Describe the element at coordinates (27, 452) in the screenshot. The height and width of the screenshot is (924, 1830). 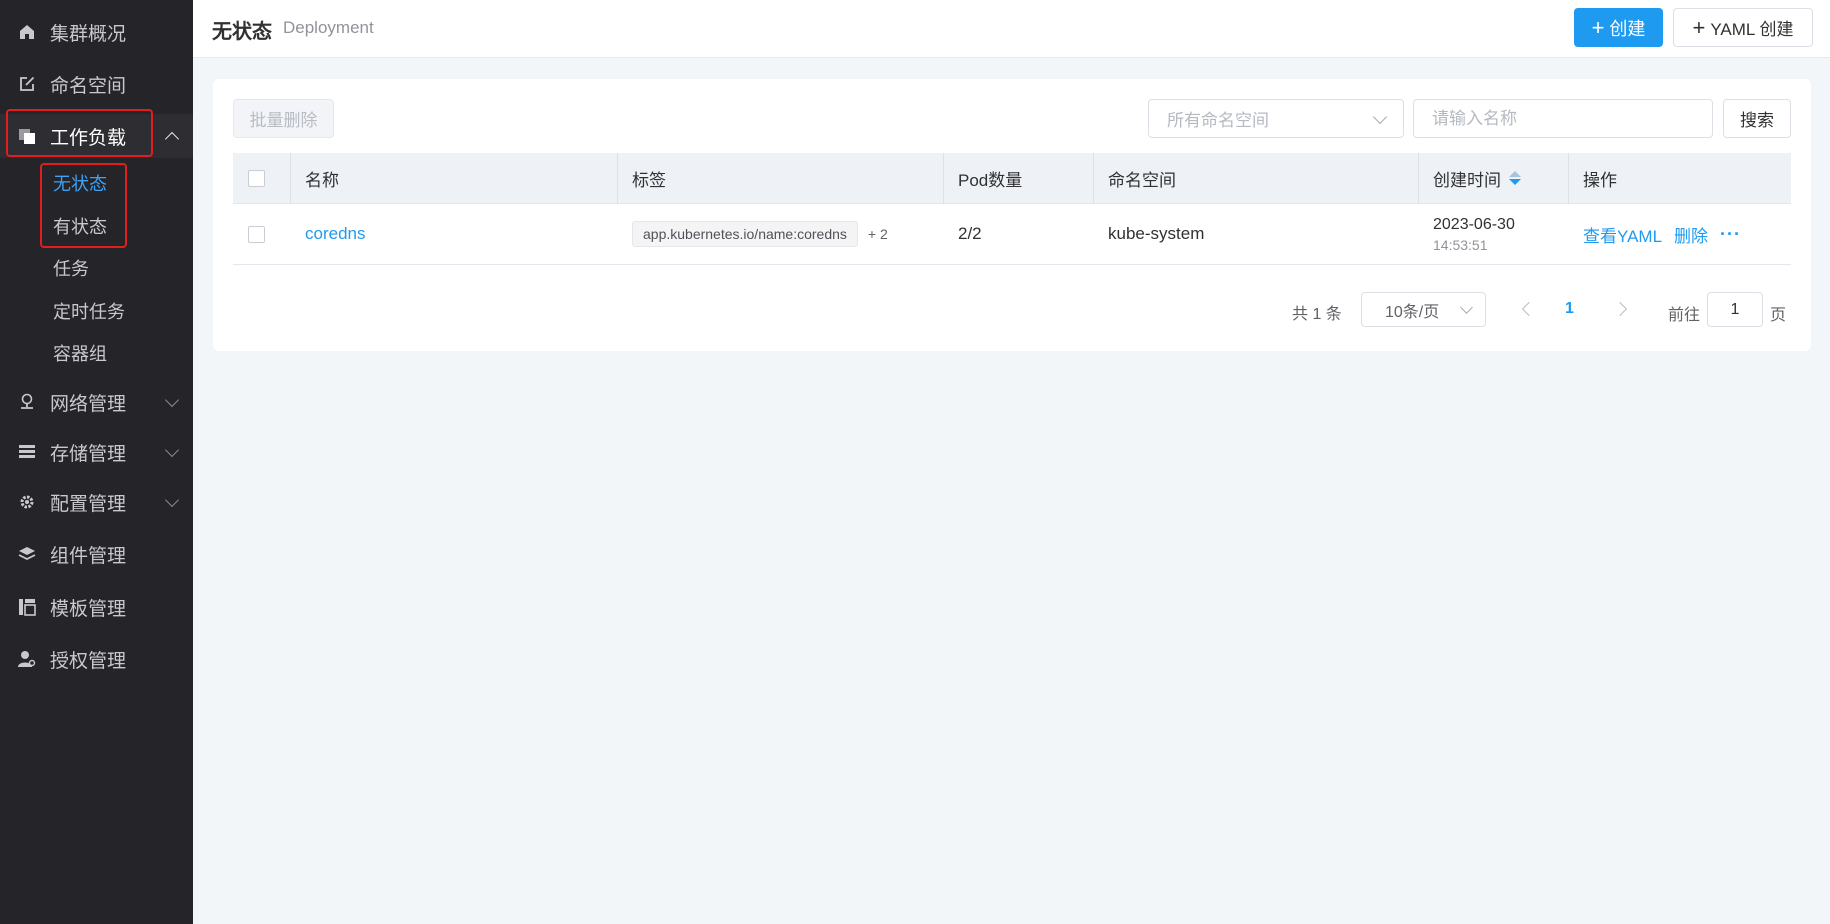
I see `storage-icon` at that location.